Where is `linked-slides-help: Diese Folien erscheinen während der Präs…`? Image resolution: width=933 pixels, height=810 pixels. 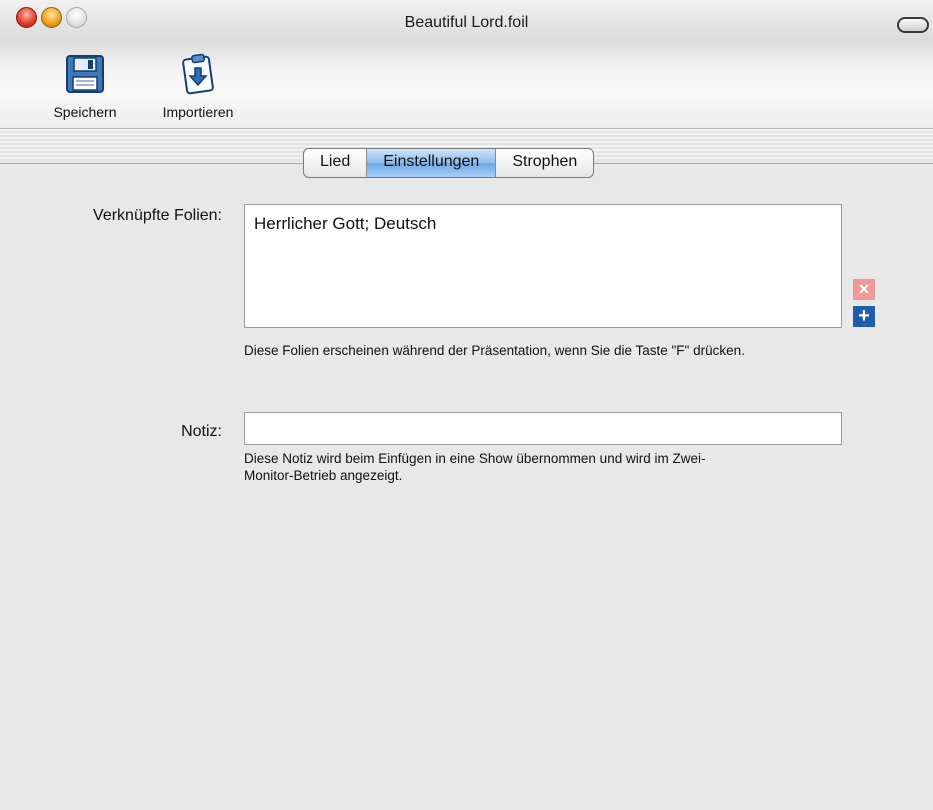
linked-slides-help: Diese Folien erscheinen während der Präs… is located at coordinates (494, 350).